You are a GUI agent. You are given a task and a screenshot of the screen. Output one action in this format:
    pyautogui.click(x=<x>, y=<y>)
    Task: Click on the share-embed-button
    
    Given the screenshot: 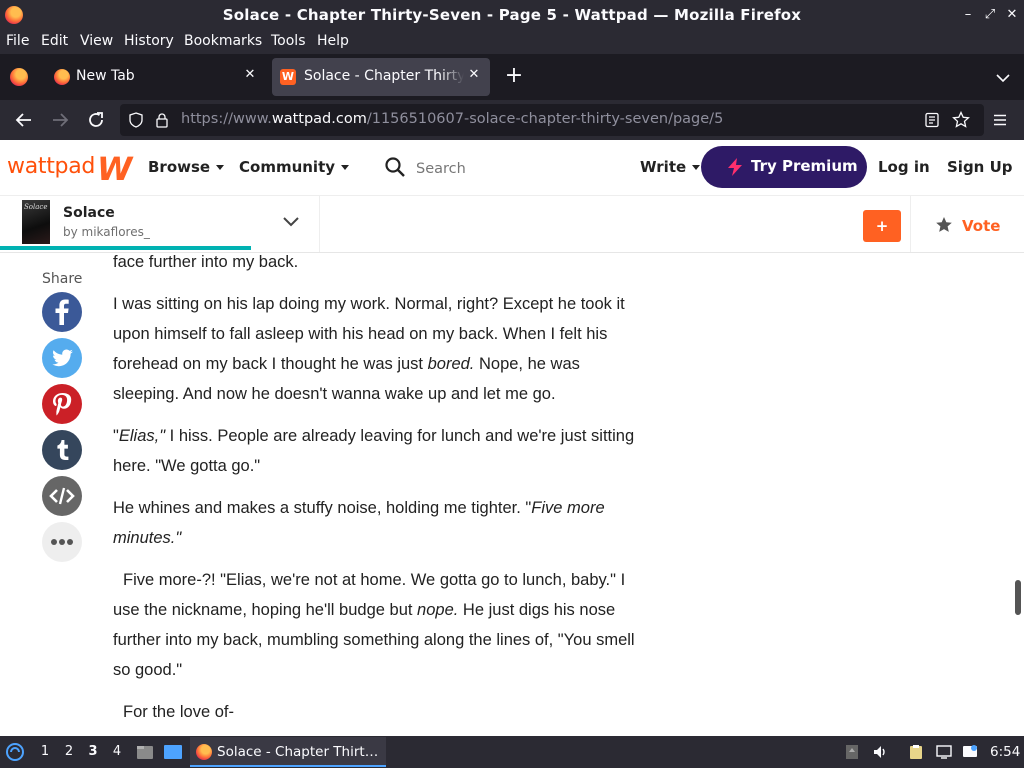 What is the action you would take?
    pyautogui.click(x=62, y=496)
    